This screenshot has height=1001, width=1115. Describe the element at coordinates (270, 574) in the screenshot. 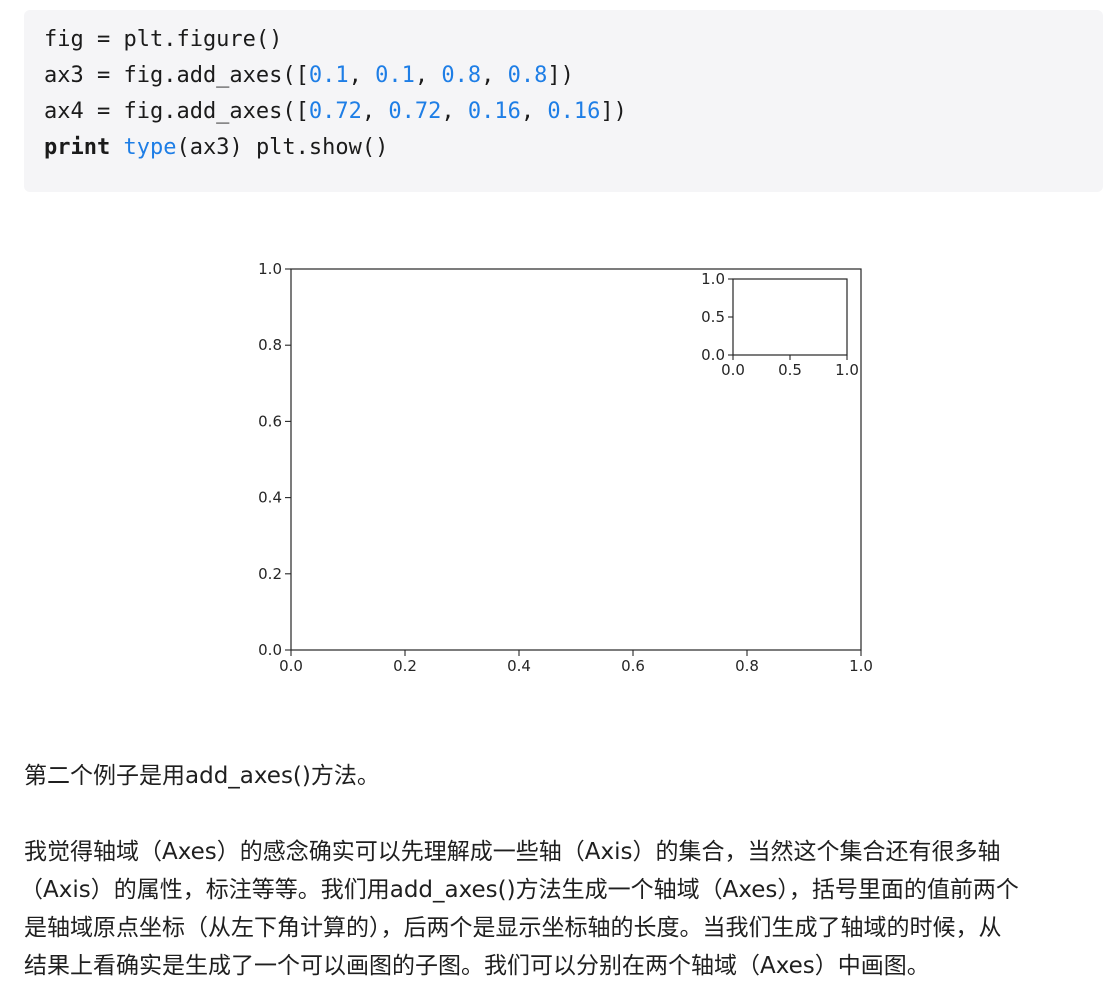

I see `main-axes-ytick-label: 0.2` at that location.